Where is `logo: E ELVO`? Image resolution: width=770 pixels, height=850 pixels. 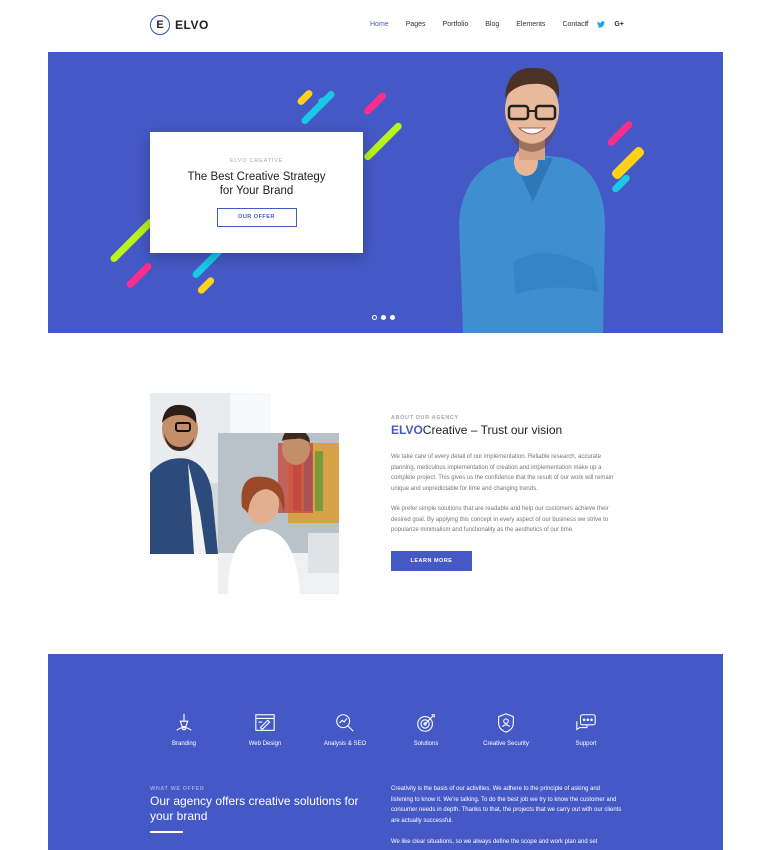
logo: E ELVO is located at coordinates (179, 25).